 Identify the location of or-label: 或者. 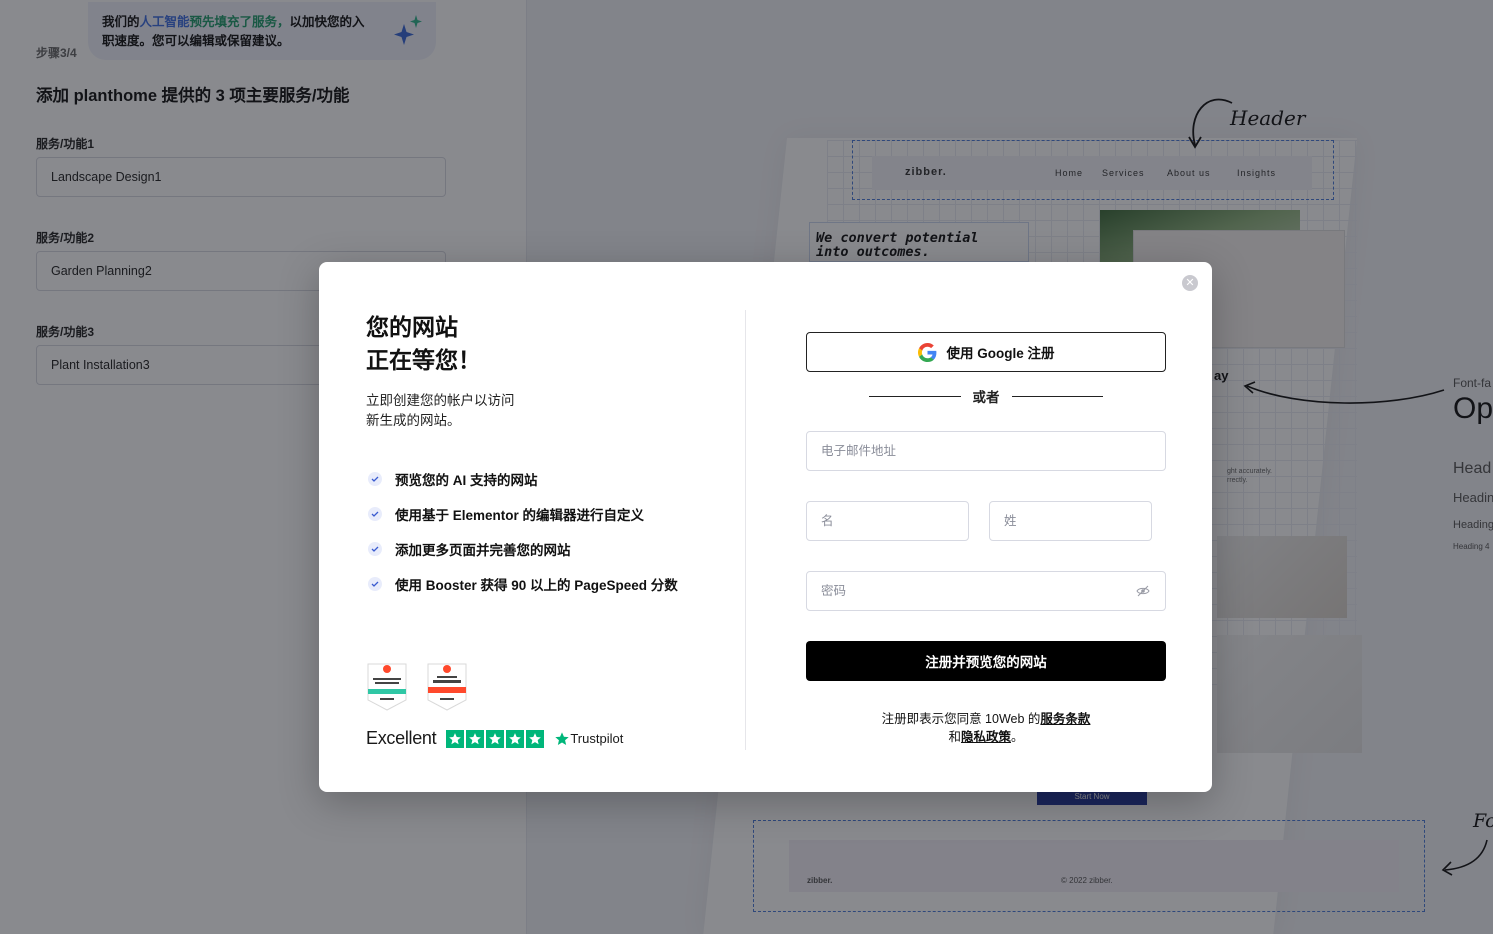
(986, 397).